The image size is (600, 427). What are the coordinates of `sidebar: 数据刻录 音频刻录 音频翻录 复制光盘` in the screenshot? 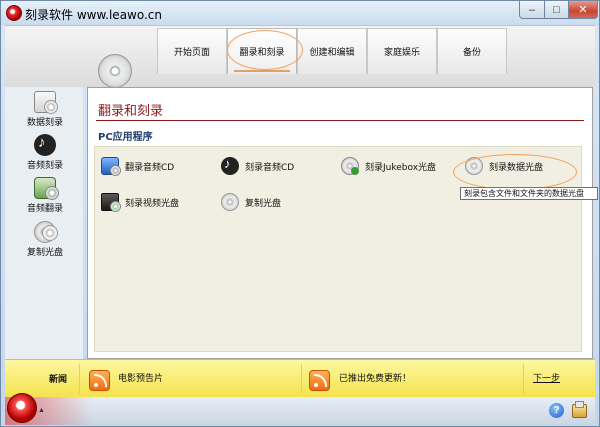 It's located at (44, 223).